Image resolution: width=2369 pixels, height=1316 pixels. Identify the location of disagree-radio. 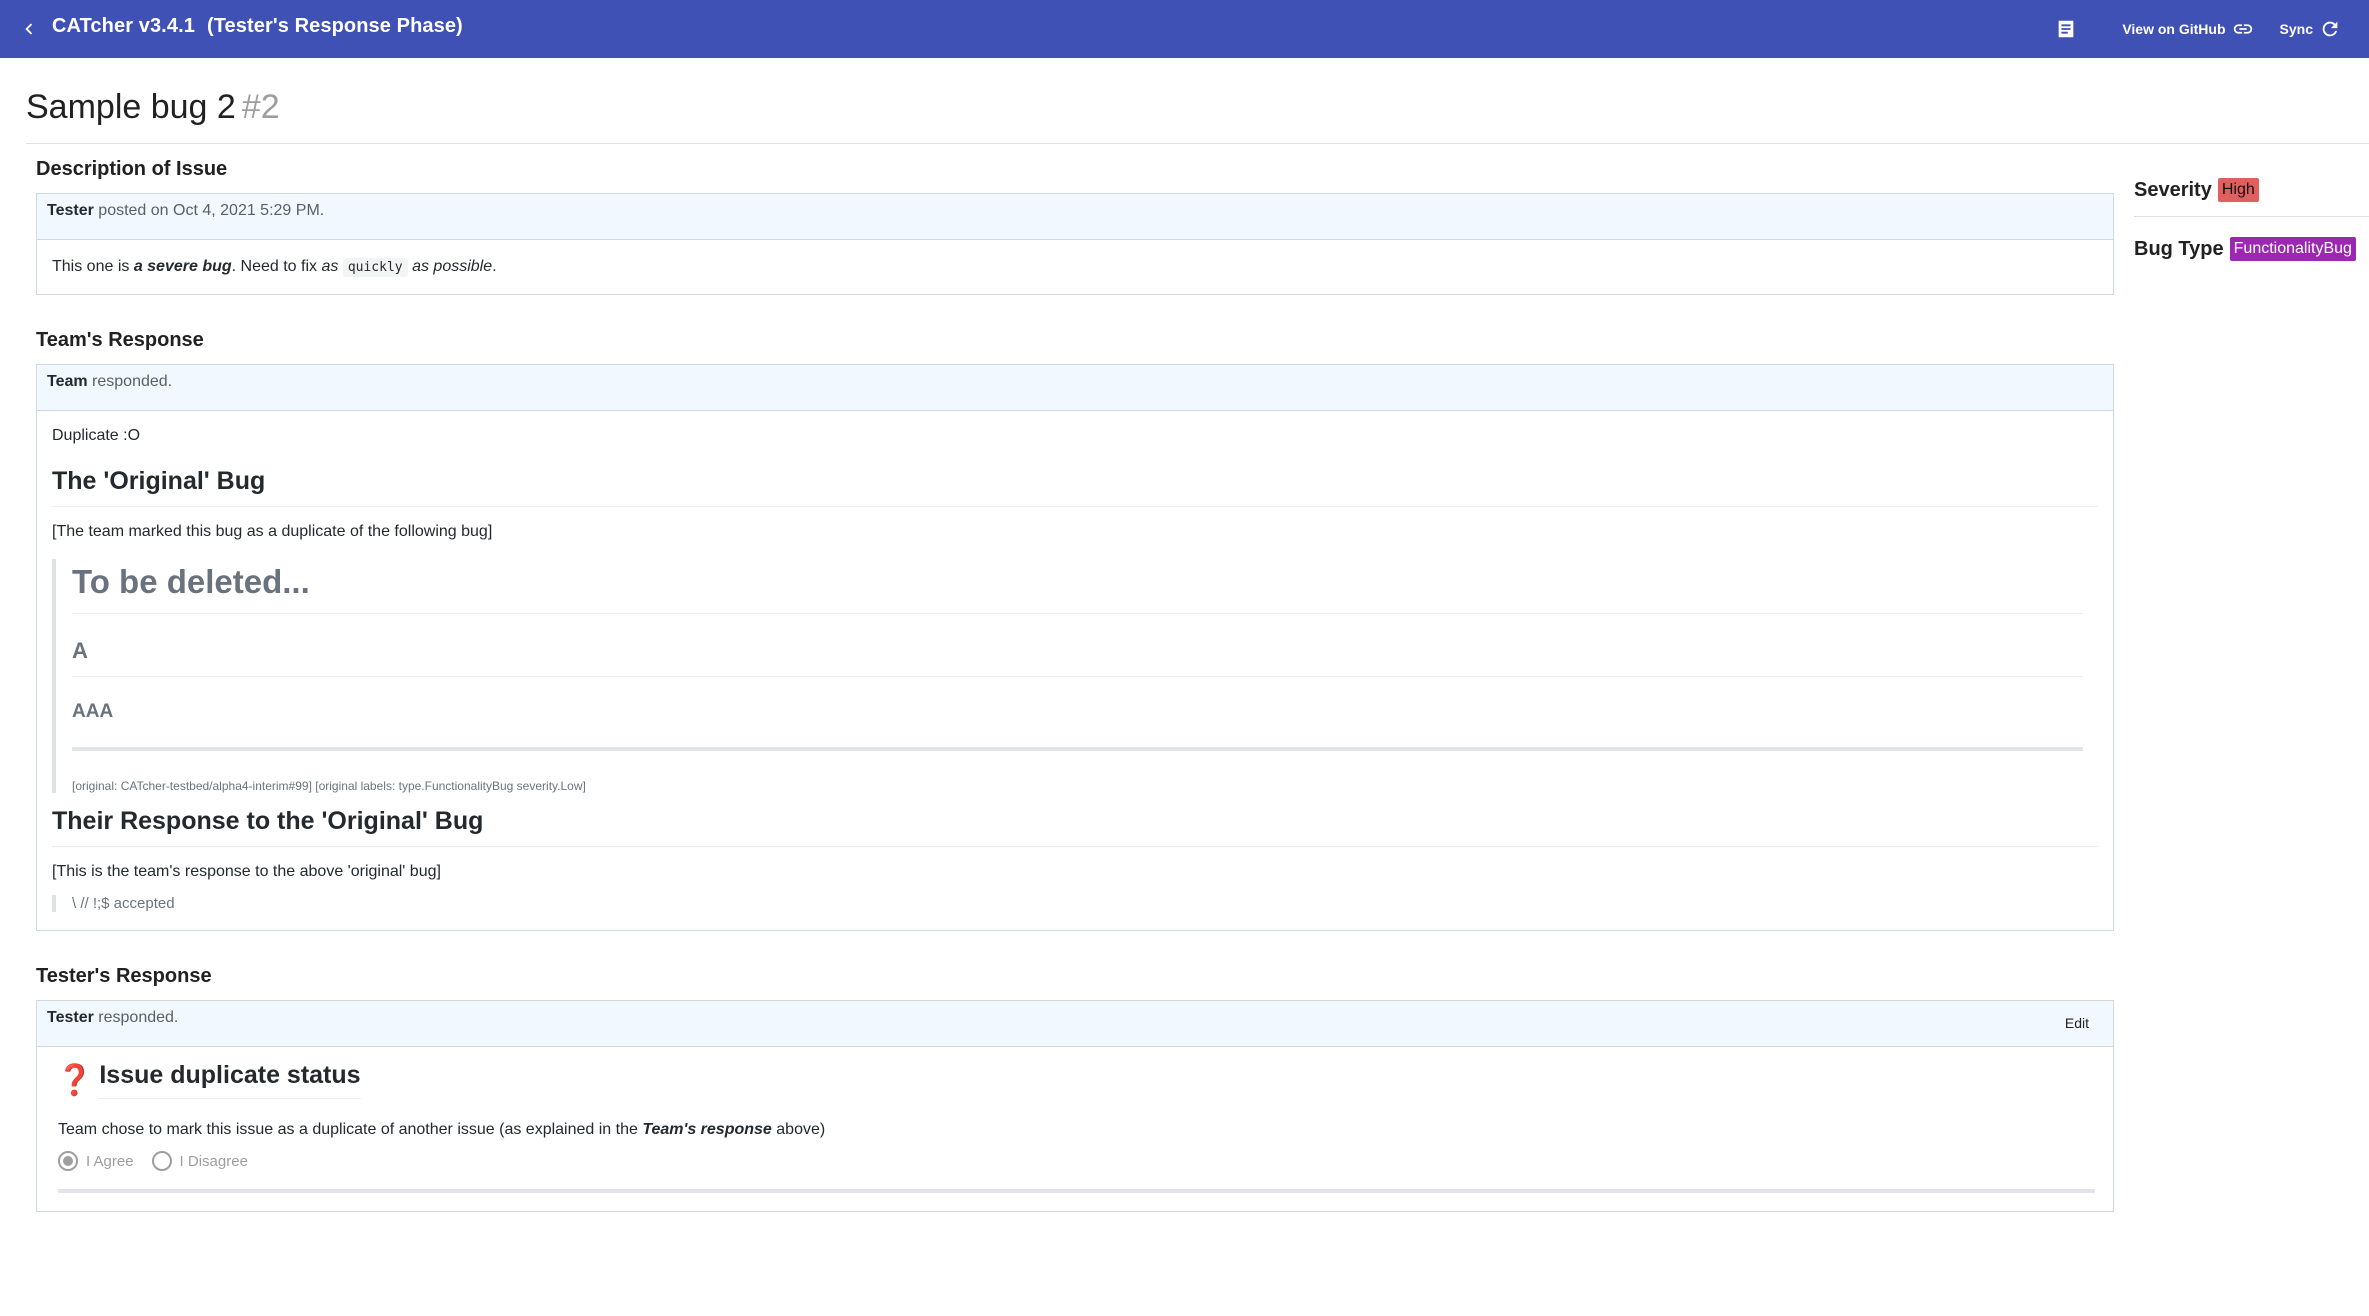
(161, 1161).